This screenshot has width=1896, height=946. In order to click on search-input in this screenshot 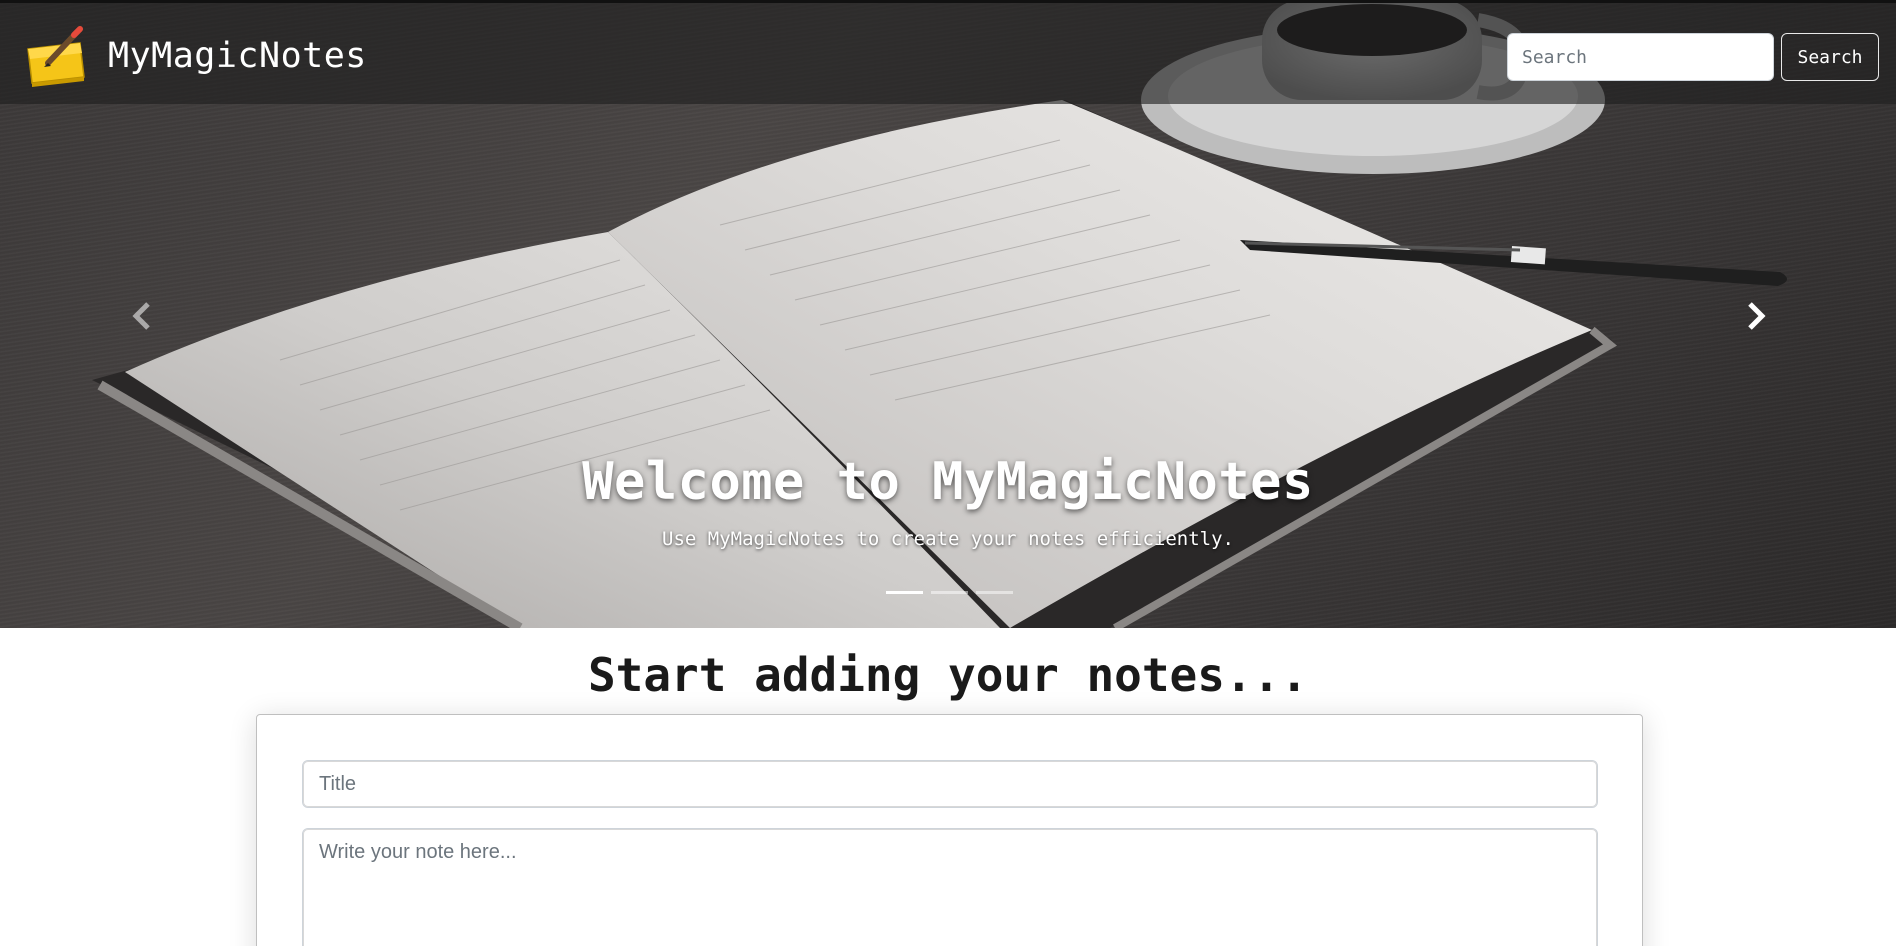, I will do `click(1640, 57)`.